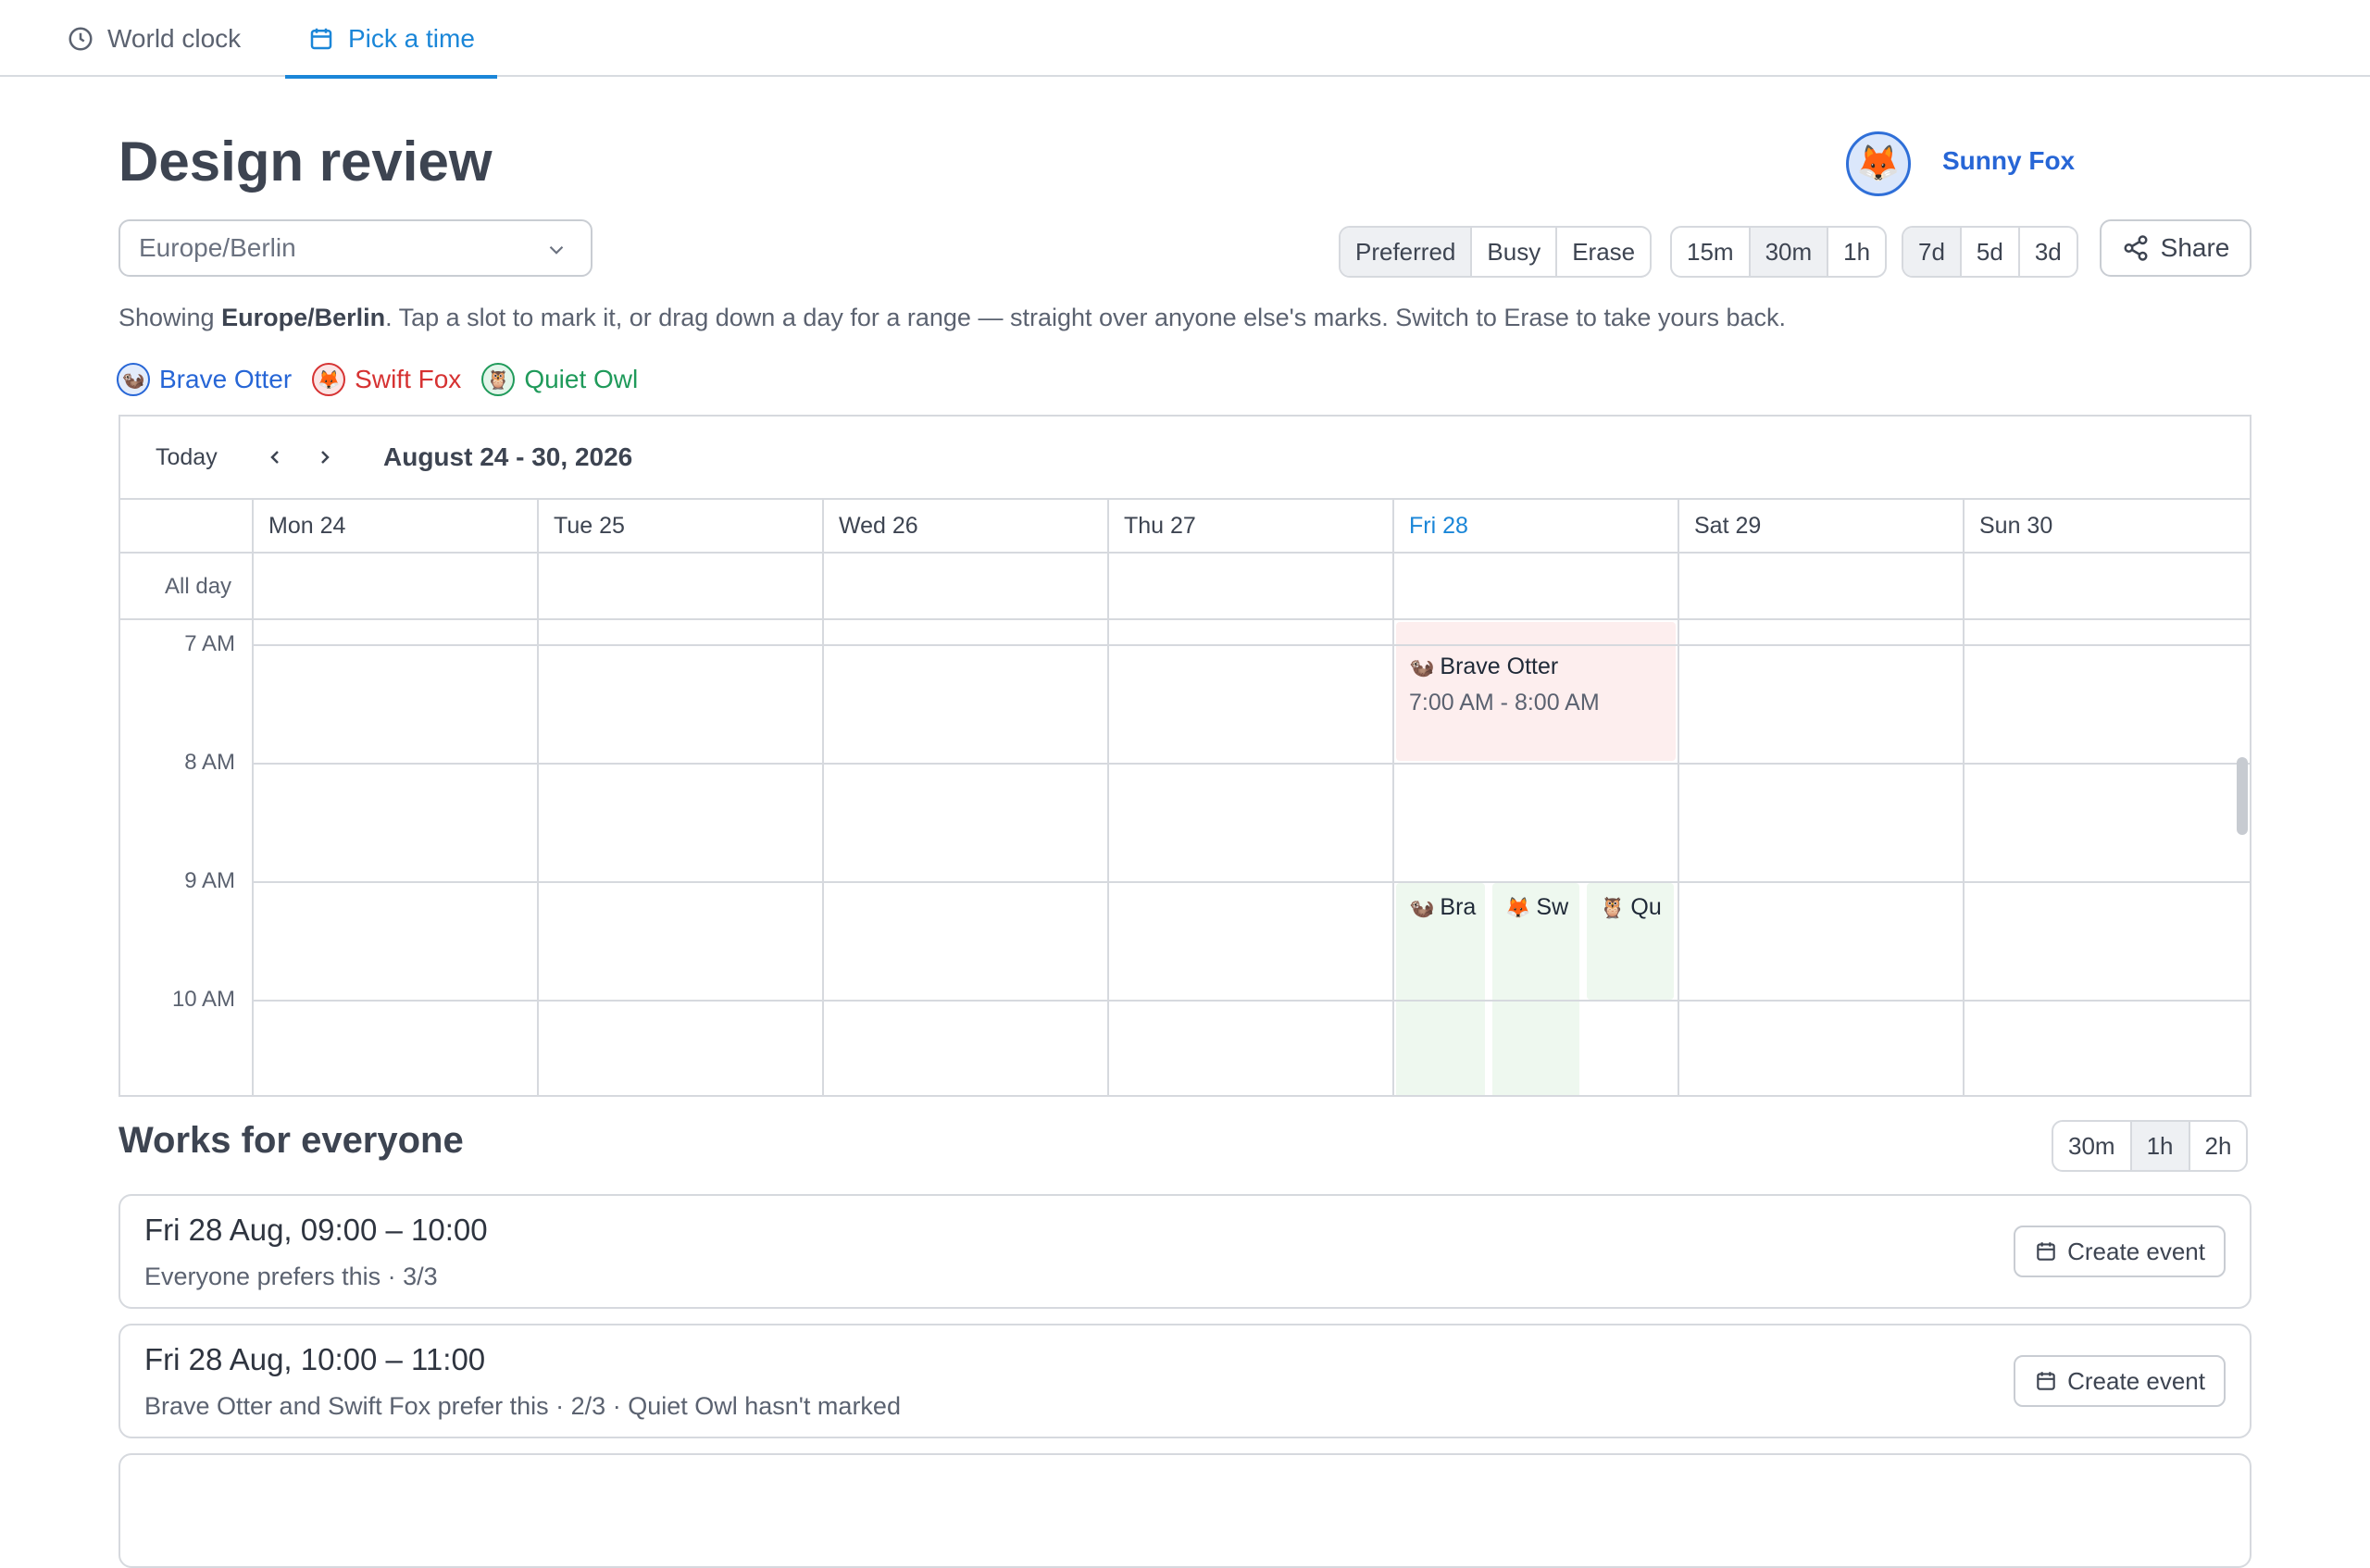 The height and width of the screenshot is (1568, 2370). I want to click on hour-label: 10 AM, so click(203, 999).